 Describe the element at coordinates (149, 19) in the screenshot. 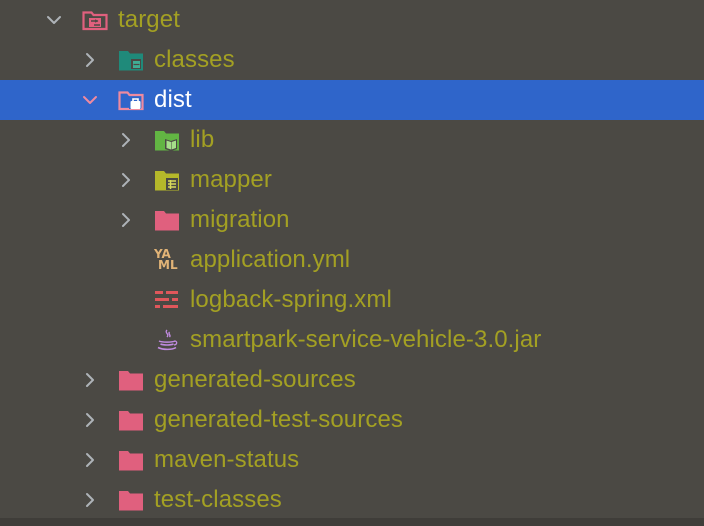

I see `tree-row-label: target` at that location.